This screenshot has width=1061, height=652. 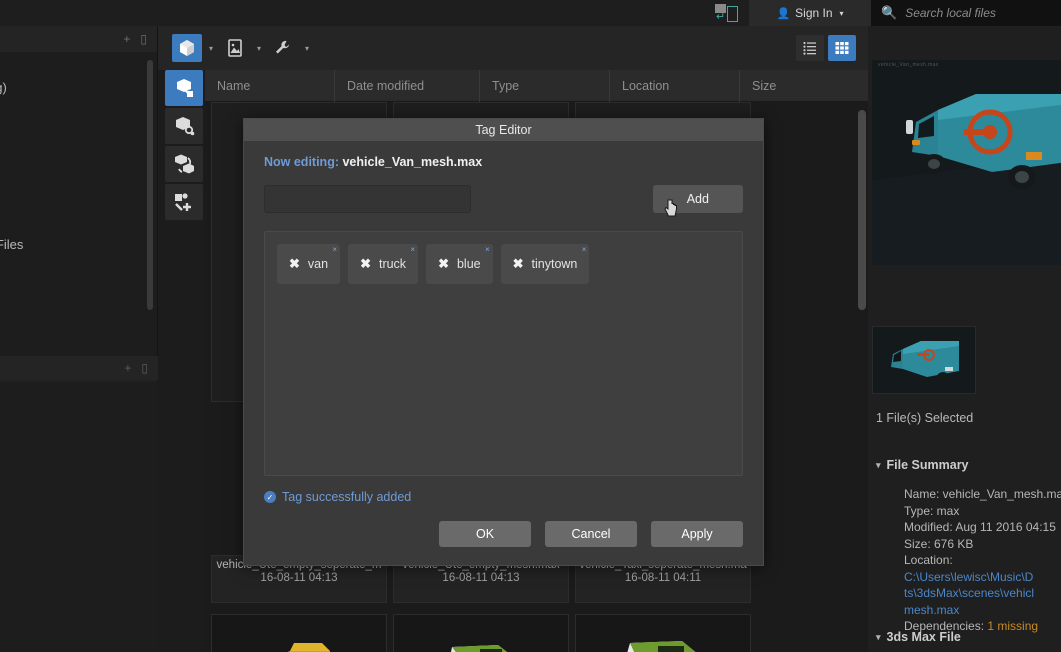 I want to click on grid-view-button, so click(x=842, y=48).